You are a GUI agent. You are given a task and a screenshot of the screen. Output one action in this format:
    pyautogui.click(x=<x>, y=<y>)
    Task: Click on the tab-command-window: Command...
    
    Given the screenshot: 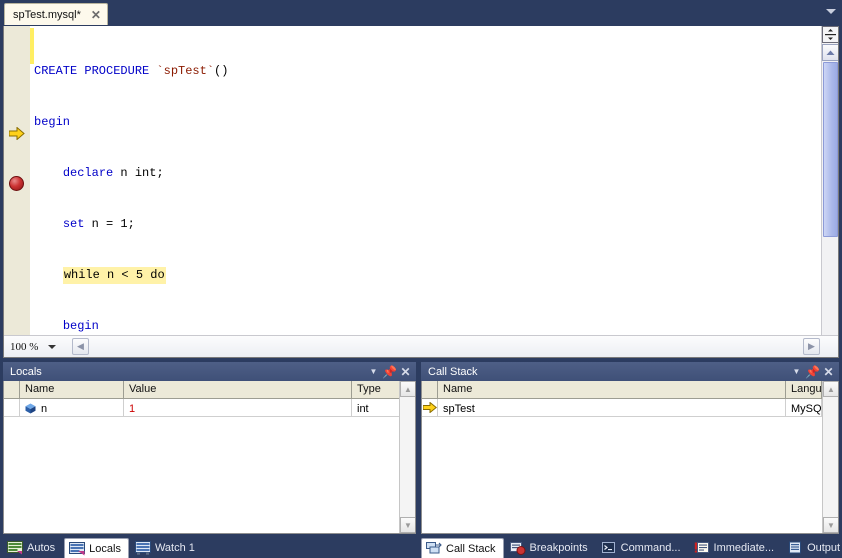 What is the action you would take?
    pyautogui.click(x=642, y=548)
    